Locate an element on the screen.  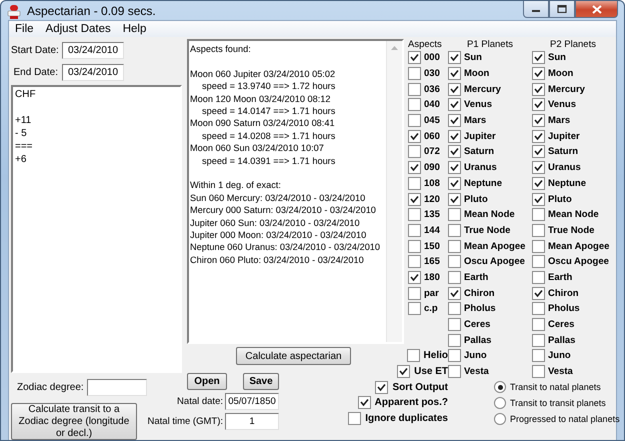
calculate-aspectarian-button: Calculate aspectarian is located at coordinates (293, 356).